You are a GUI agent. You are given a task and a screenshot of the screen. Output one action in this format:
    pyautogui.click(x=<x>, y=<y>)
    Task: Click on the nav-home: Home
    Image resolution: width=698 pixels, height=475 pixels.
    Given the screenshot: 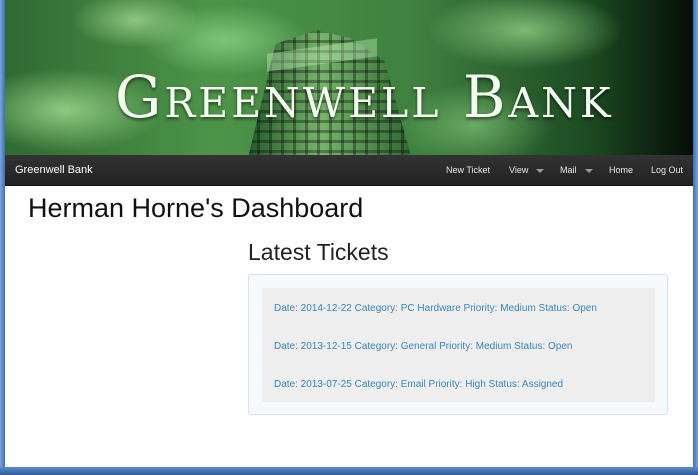 What is the action you would take?
    pyautogui.click(x=621, y=170)
    